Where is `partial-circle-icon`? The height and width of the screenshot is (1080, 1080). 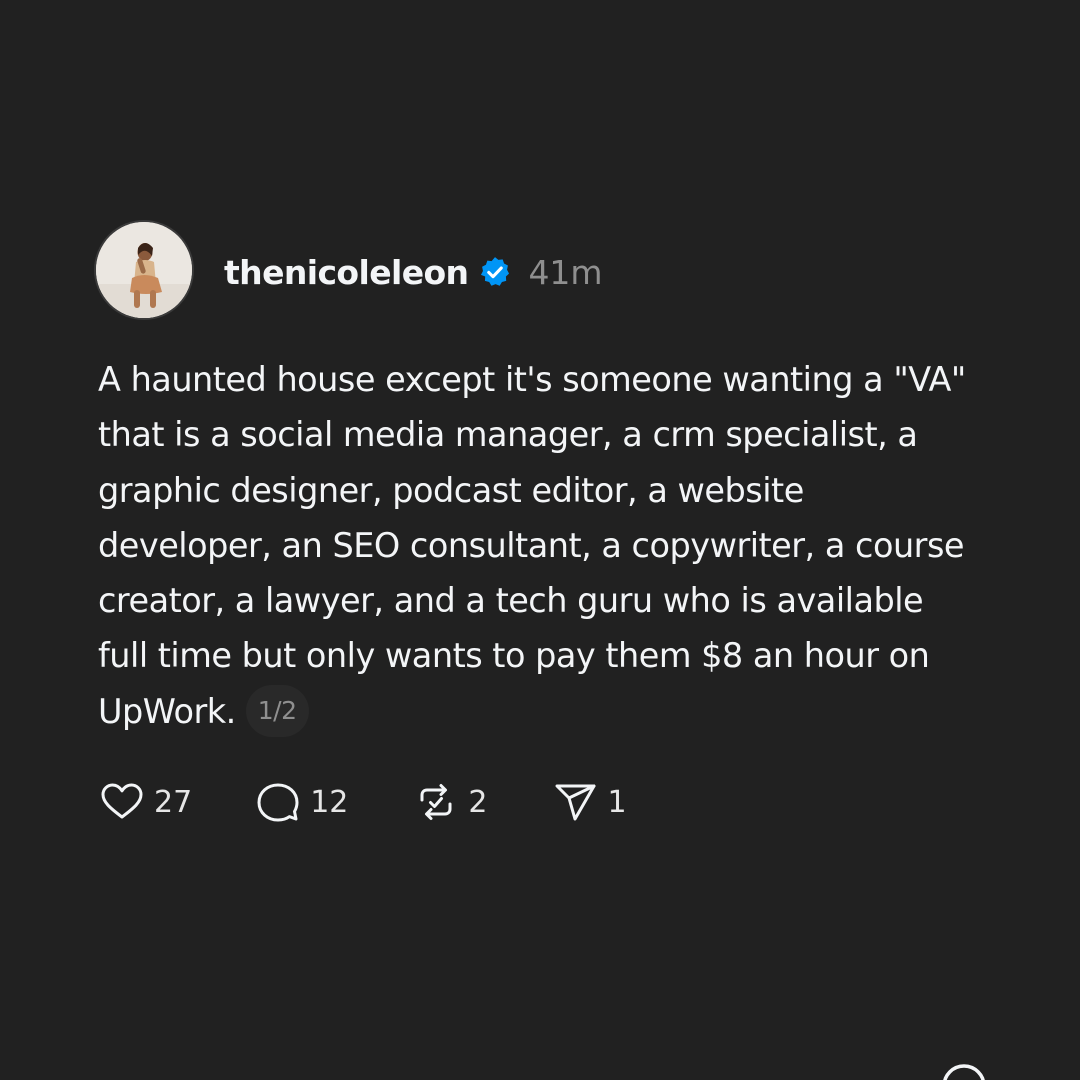
partial-circle-icon is located at coordinates (964, 1072).